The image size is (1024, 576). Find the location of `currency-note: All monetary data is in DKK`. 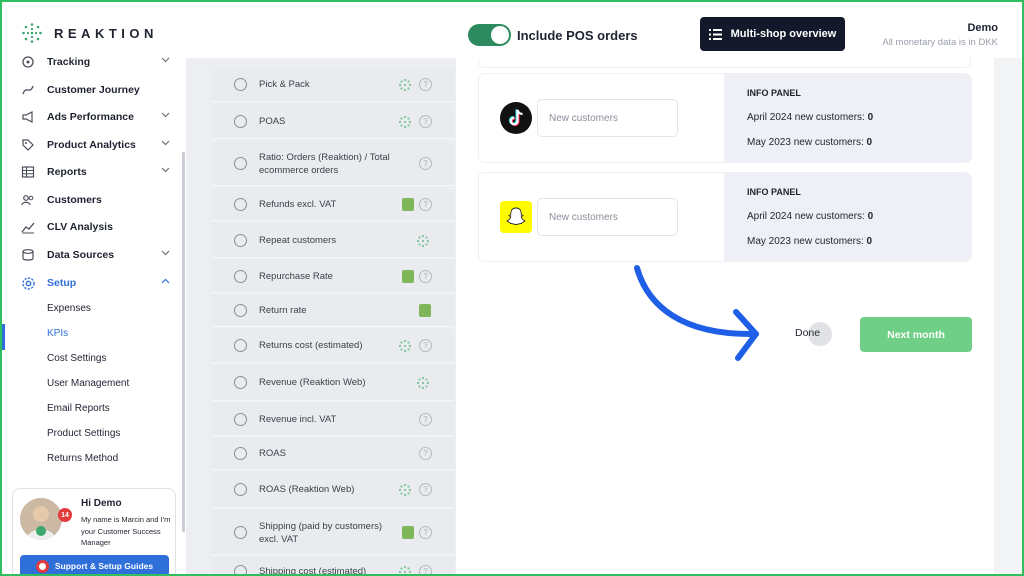

currency-note: All monetary data is in DKK is located at coordinates (940, 42).